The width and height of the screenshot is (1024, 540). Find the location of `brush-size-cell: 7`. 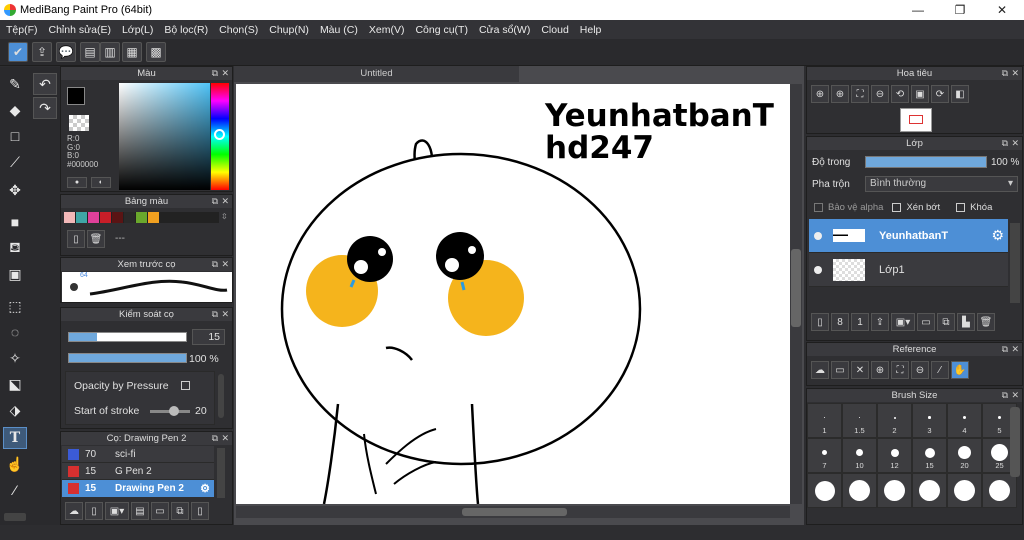

brush-size-cell: 7 is located at coordinates (824, 455).